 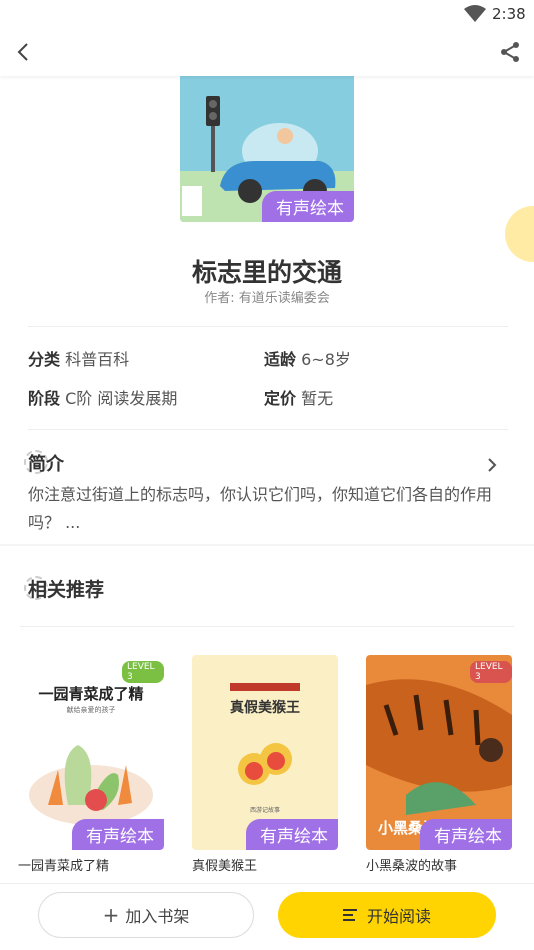 What do you see at coordinates (267, 14) in the screenshot?
I see `status-bar: 2:38` at bounding box center [267, 14].